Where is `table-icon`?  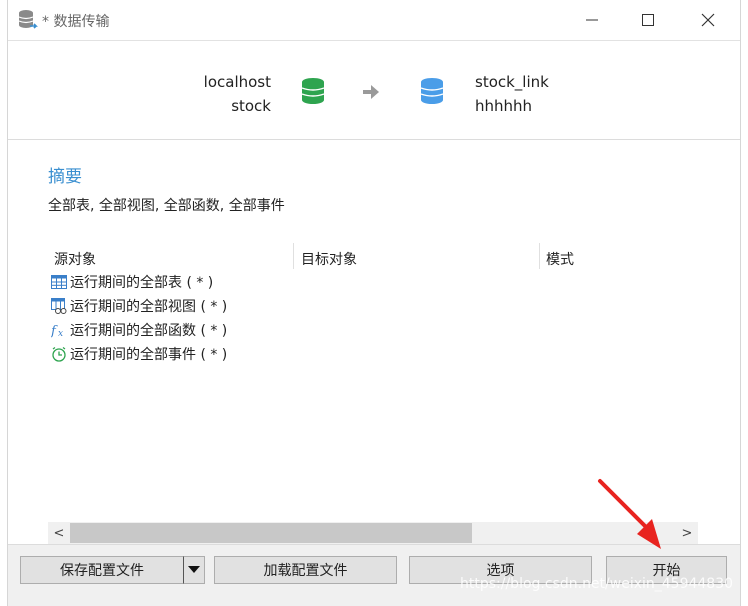
table-icon is located at coordinates (59, 282).